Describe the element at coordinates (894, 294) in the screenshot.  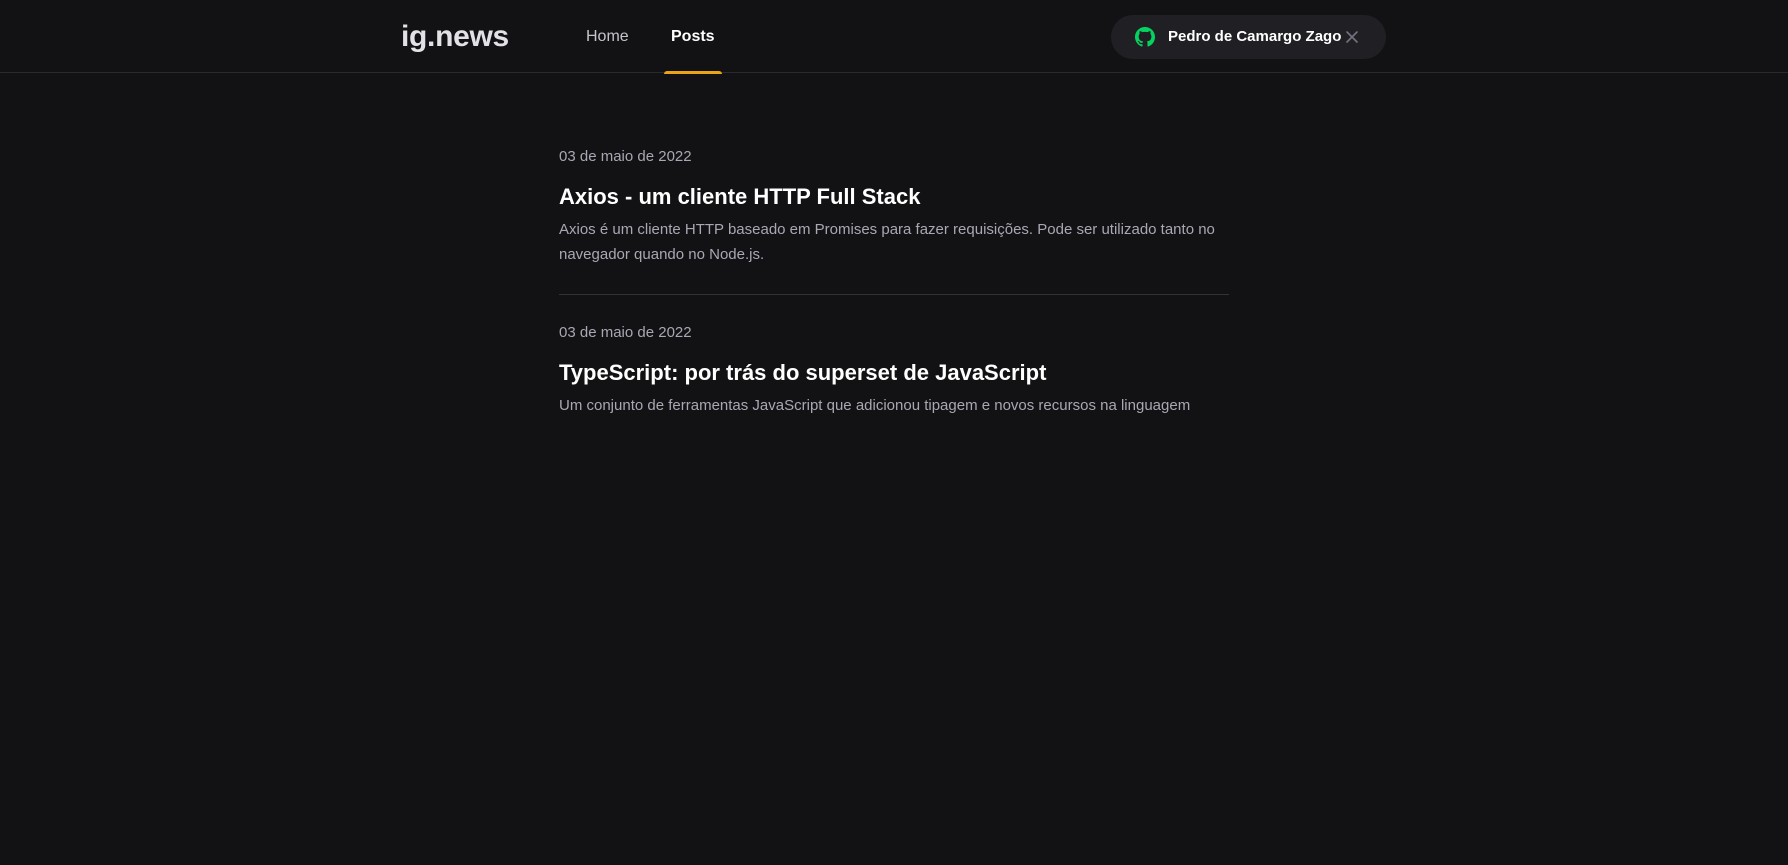
I see `post-divider` at that location.